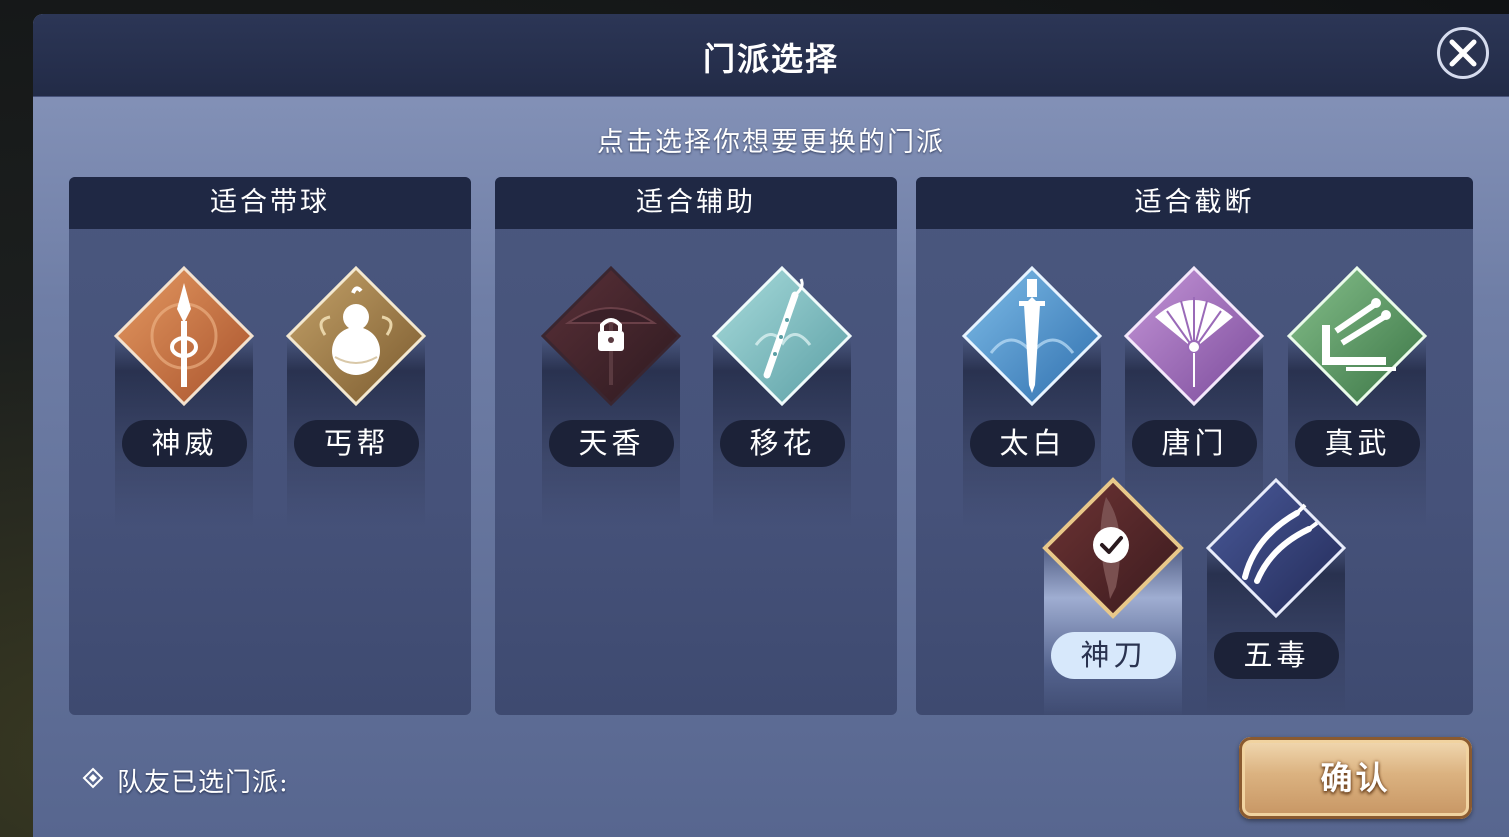 The height and width of the screenshot is (837, 1509). I want to click on sect-name: 天香, so click(611, 443).